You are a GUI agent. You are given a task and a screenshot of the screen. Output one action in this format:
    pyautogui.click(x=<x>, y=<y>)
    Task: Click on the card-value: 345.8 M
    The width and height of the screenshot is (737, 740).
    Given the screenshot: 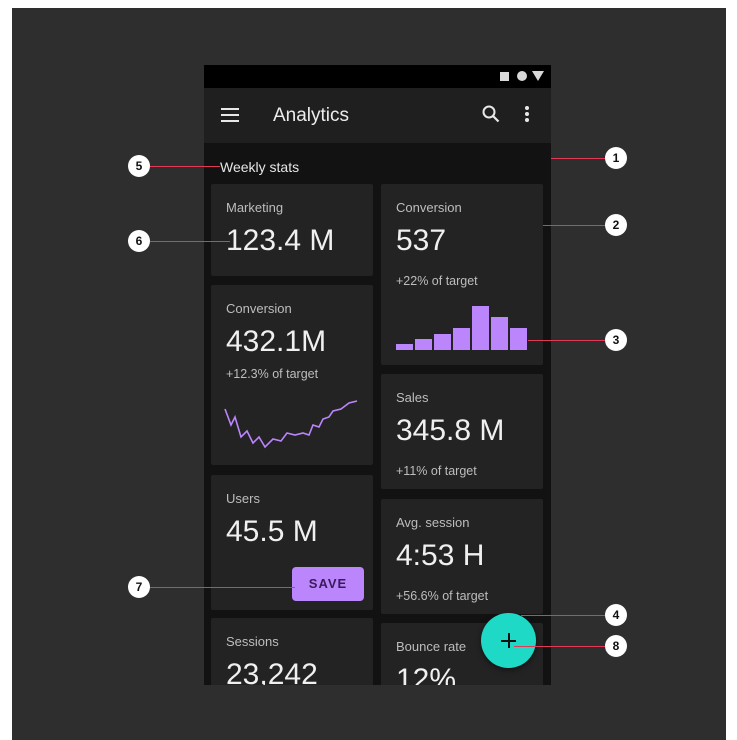 What is the action you would take?
    pyautogui.click(x=450, y=430)
    